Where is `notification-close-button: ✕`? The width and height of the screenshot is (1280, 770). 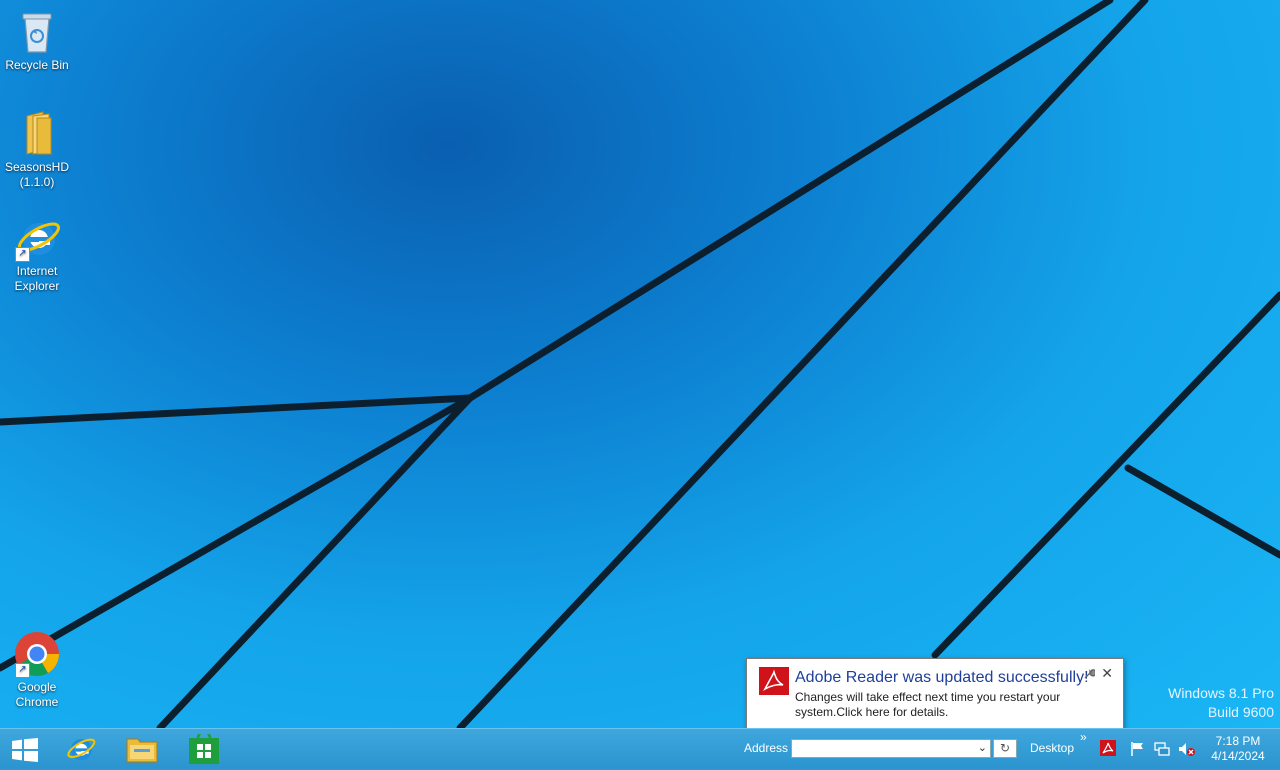 notification-close-button: ✕ is located at coordinates (1107, 673).